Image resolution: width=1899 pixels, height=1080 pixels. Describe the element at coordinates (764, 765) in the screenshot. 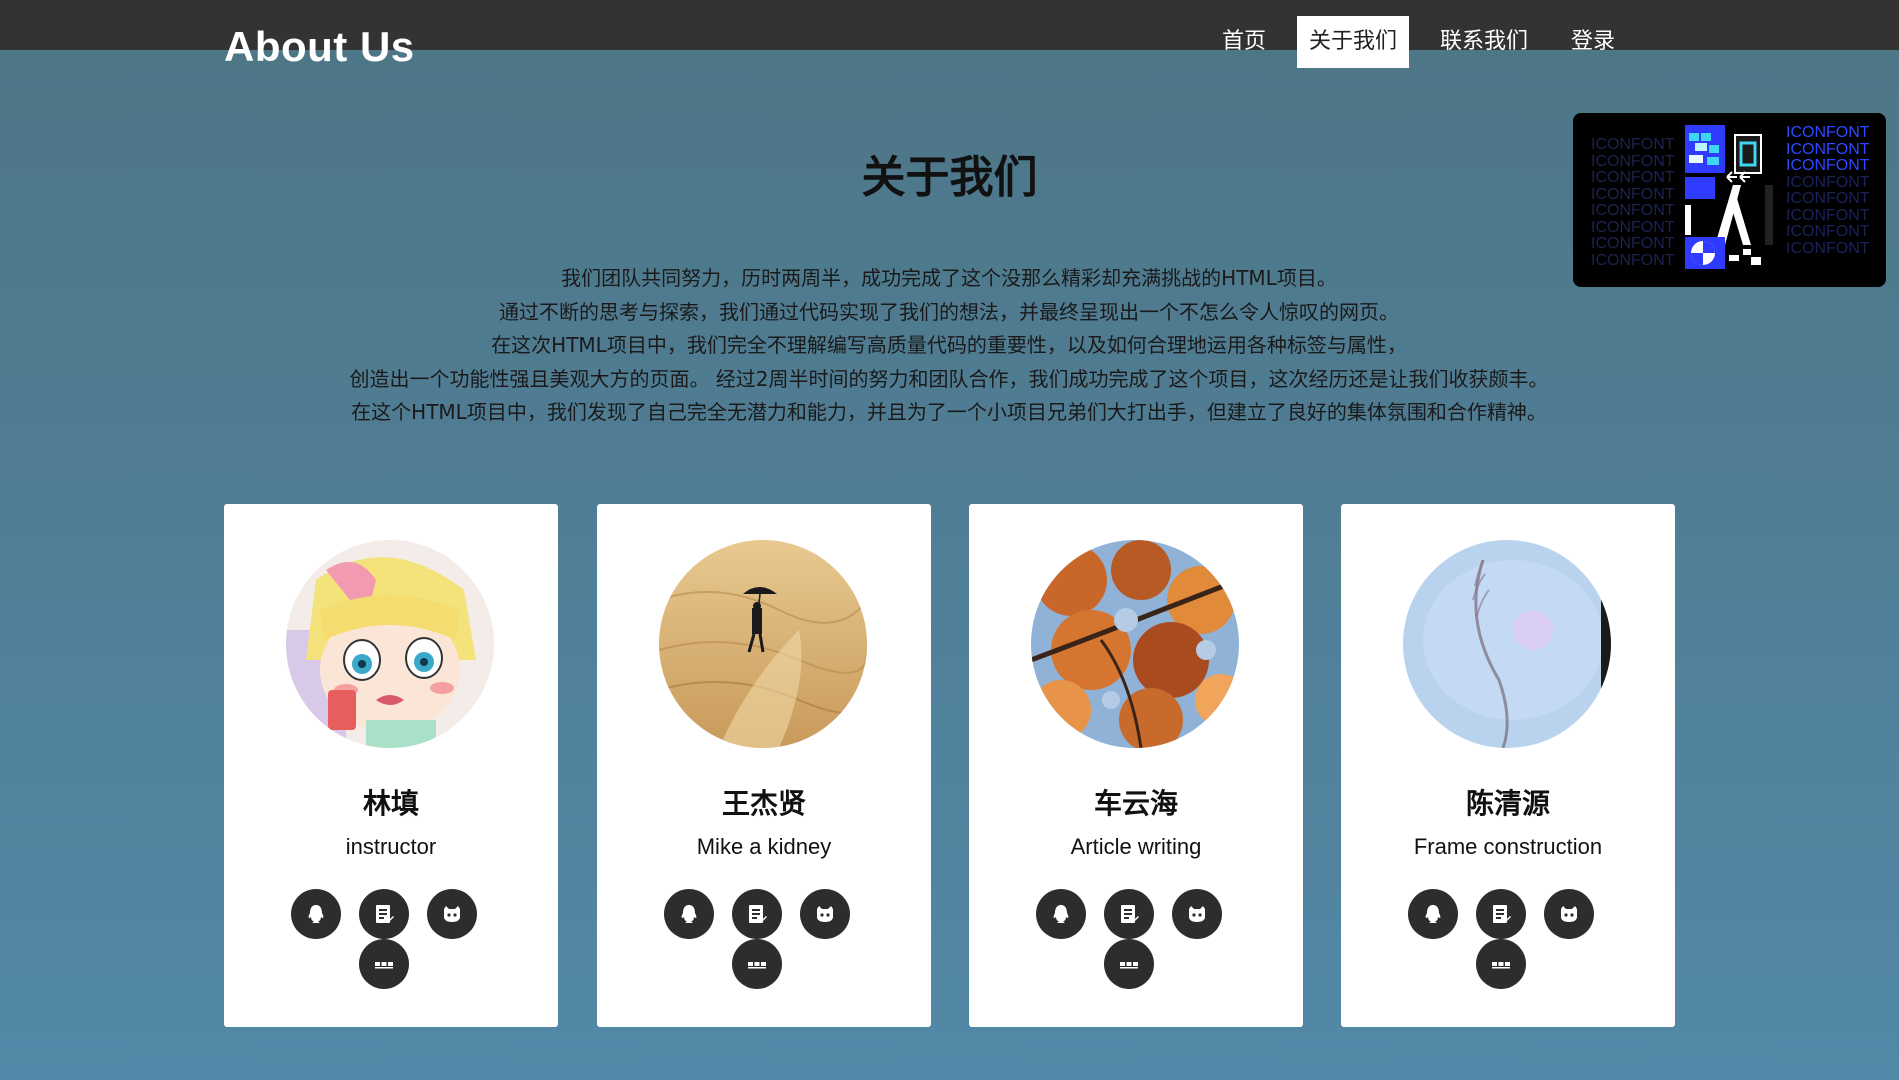

I see `member-card: 王杰贤 Mike a kidney` at that location.